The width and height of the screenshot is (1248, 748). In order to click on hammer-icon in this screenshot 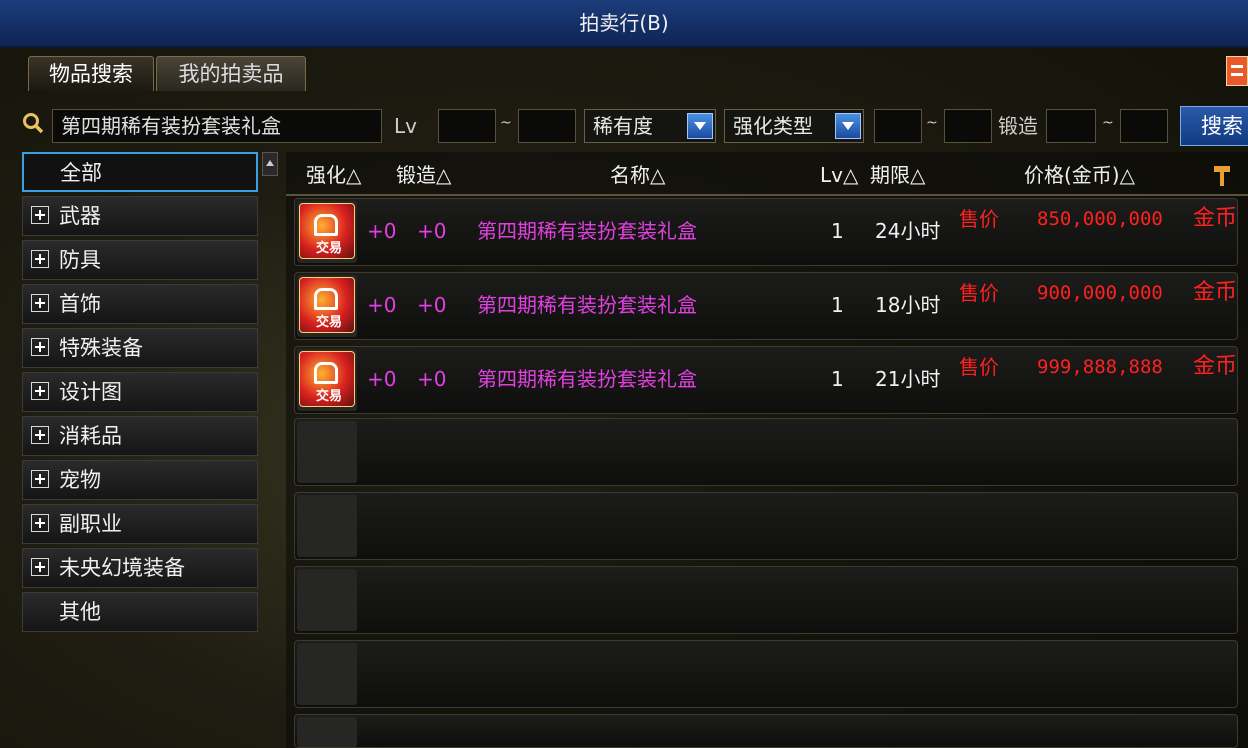, I will do `click(1222, 176)`.